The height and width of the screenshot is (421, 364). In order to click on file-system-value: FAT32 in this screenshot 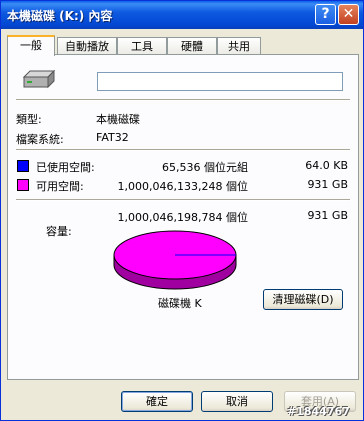, I will do `click(112, 137)`.